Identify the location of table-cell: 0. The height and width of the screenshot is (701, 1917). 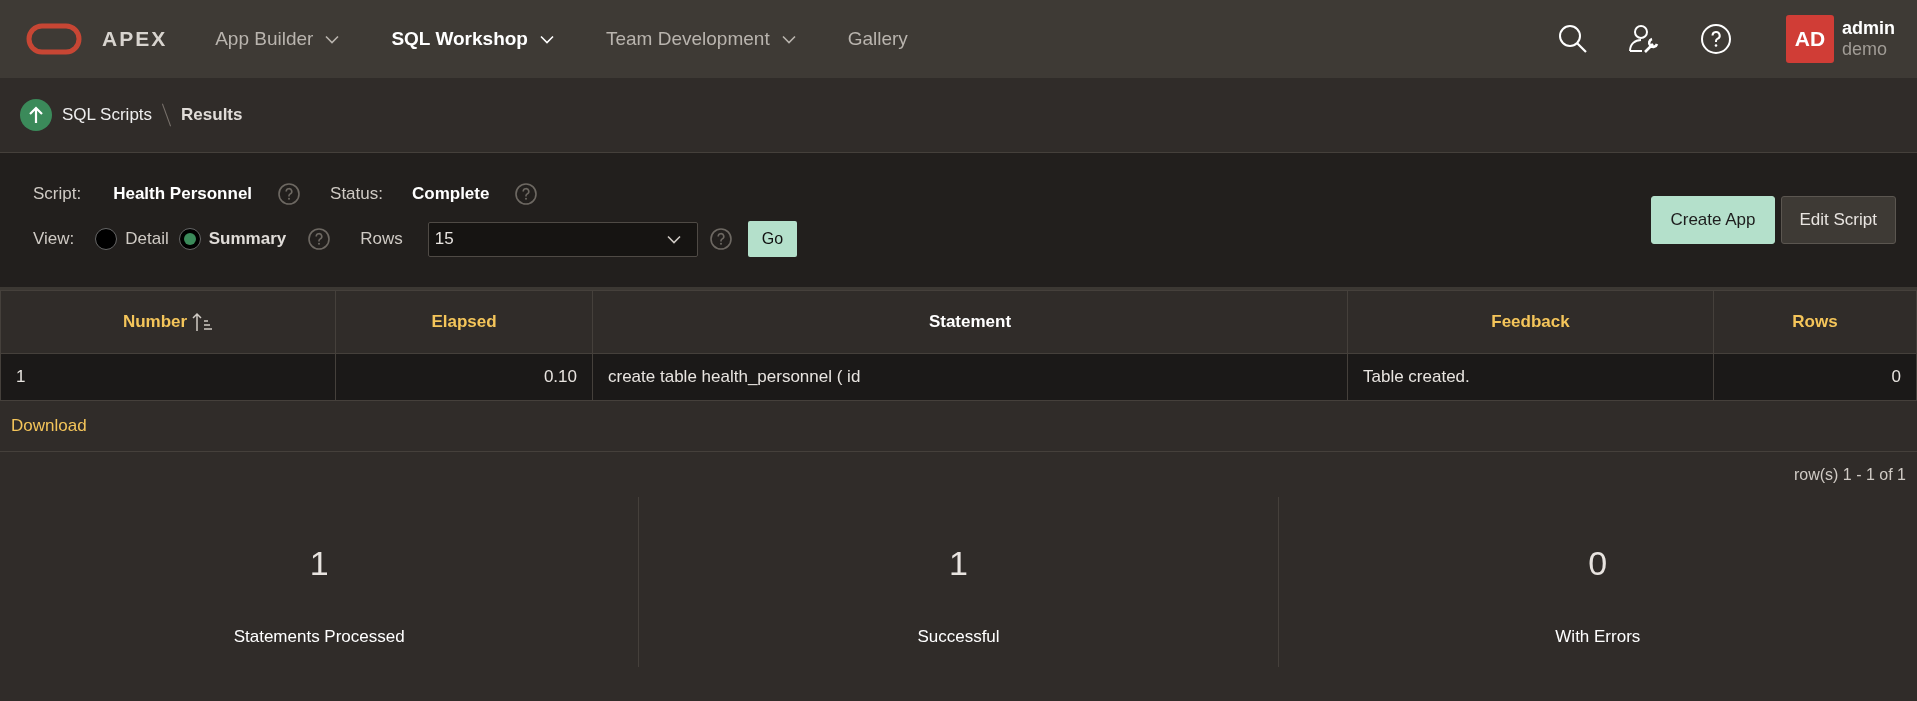
(1896, 376).